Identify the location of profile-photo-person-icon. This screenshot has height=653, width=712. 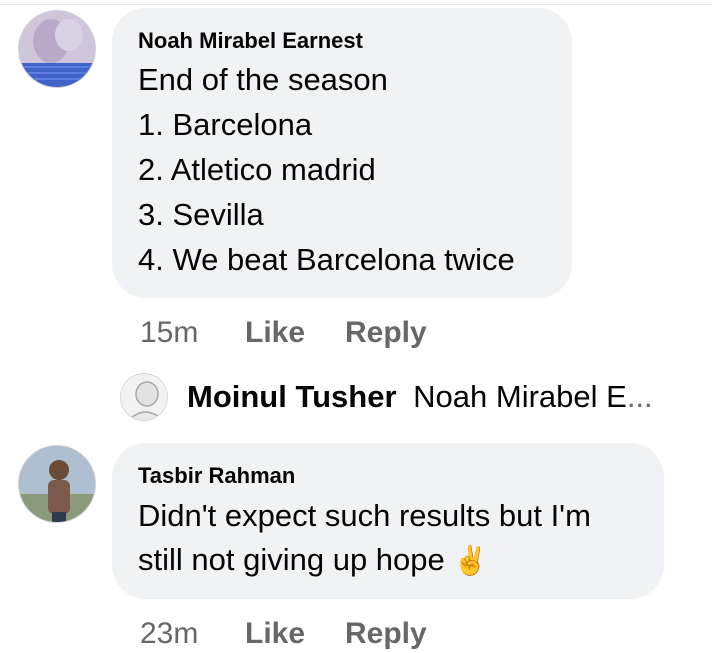
(57, 484).